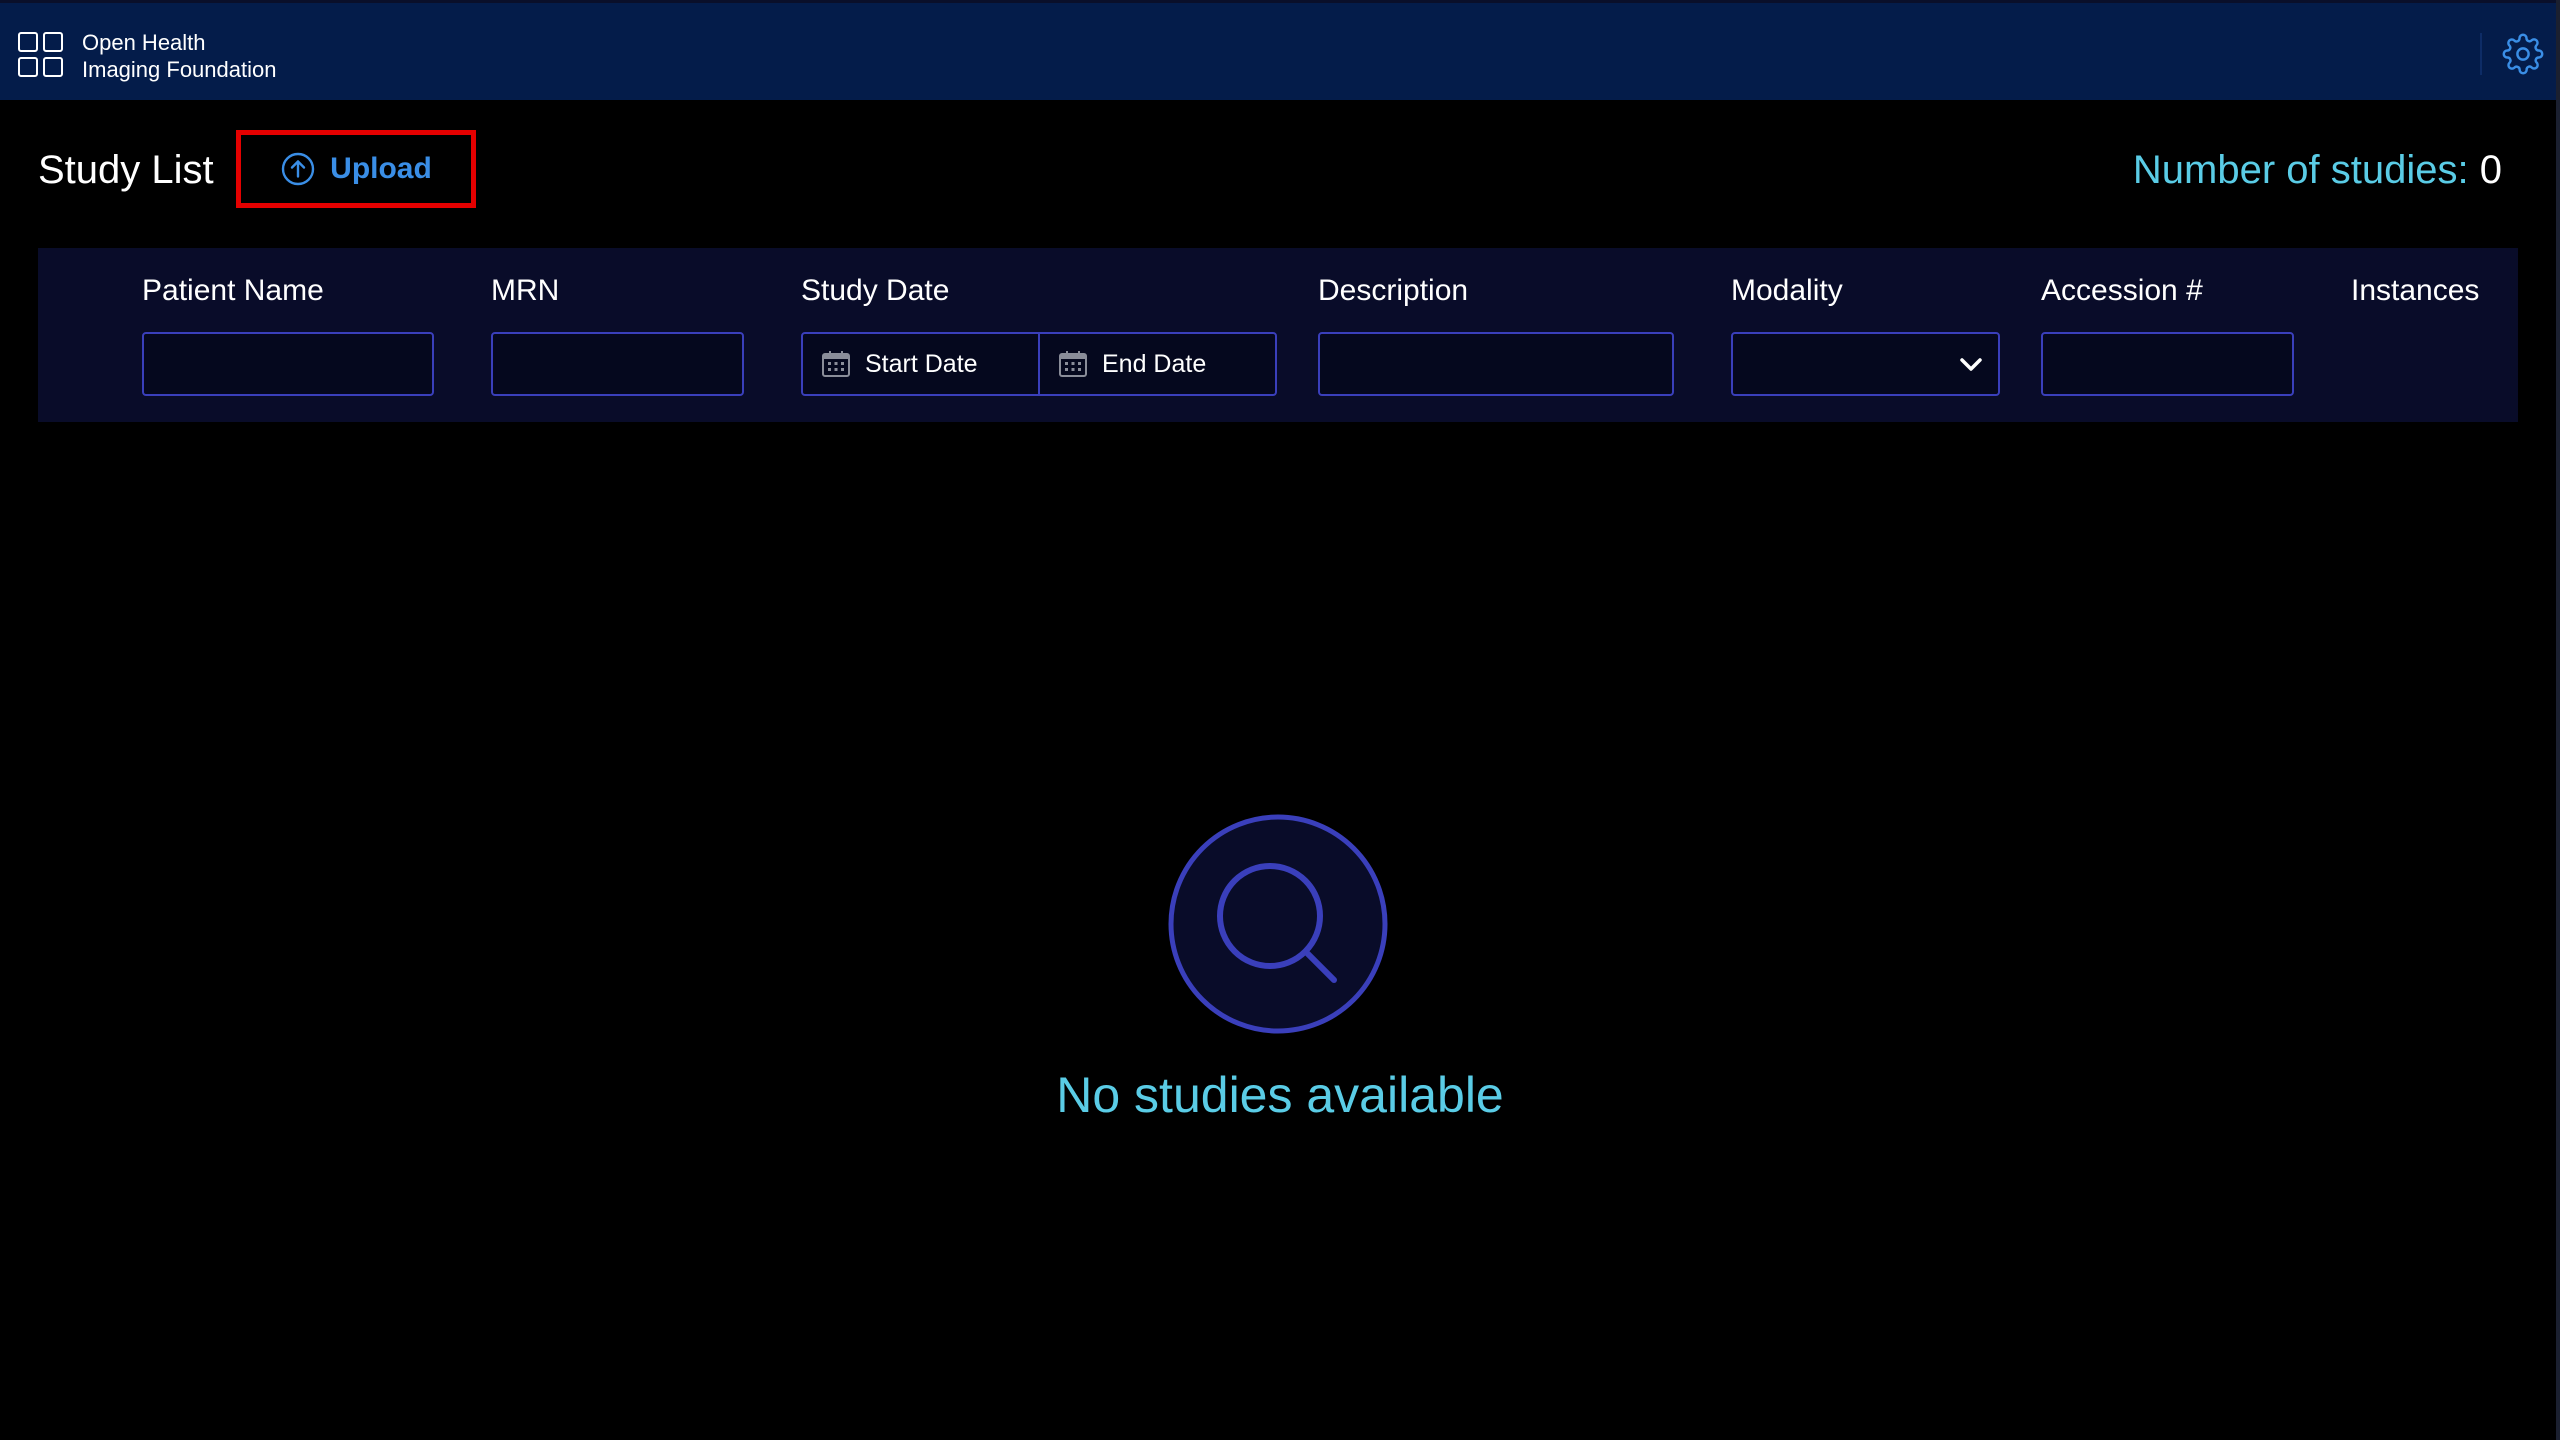  Describe the element at coordinates (144, 42) in the screenshot. I see `brand-line-1: Open Health` at that location.